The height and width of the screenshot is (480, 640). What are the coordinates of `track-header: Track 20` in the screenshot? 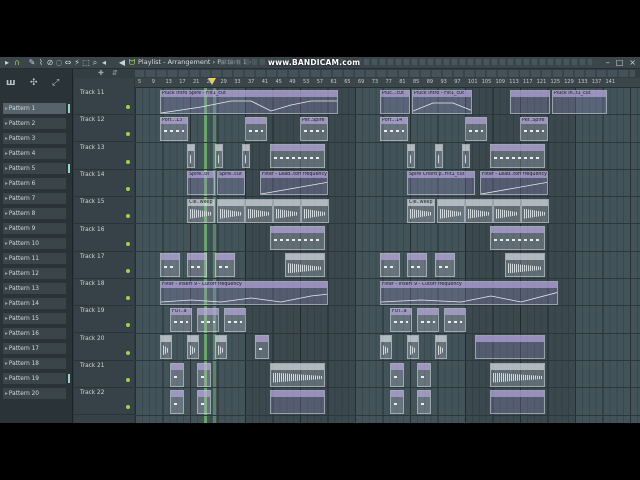 It's located at (104, 347).